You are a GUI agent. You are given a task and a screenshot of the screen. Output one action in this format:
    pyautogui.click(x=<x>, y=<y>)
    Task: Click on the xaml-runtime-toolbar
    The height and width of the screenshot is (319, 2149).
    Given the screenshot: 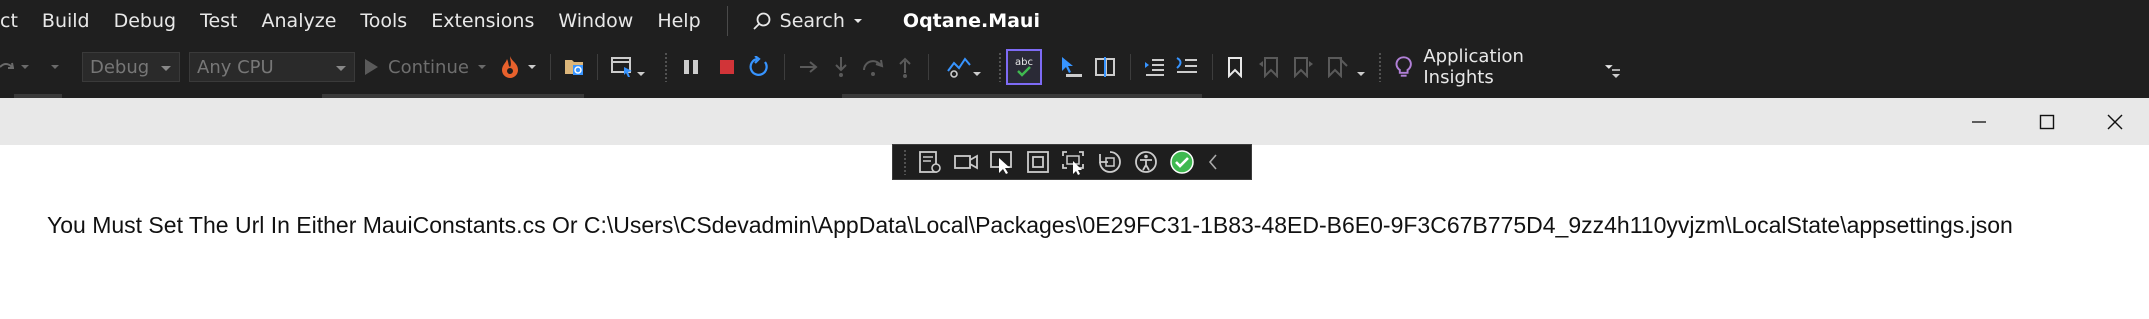 What is the action you would take?
    pyautogui.click(x=1072, y=162)
    